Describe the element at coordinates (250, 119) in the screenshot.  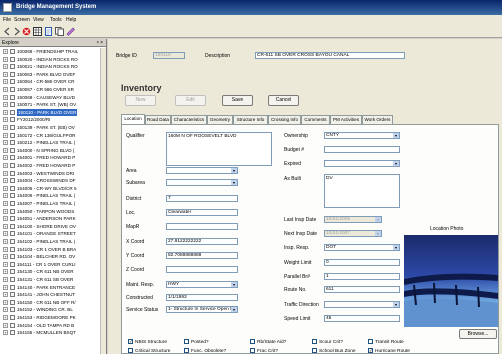
I see `tab-structure-info: Structure Info` at that location.